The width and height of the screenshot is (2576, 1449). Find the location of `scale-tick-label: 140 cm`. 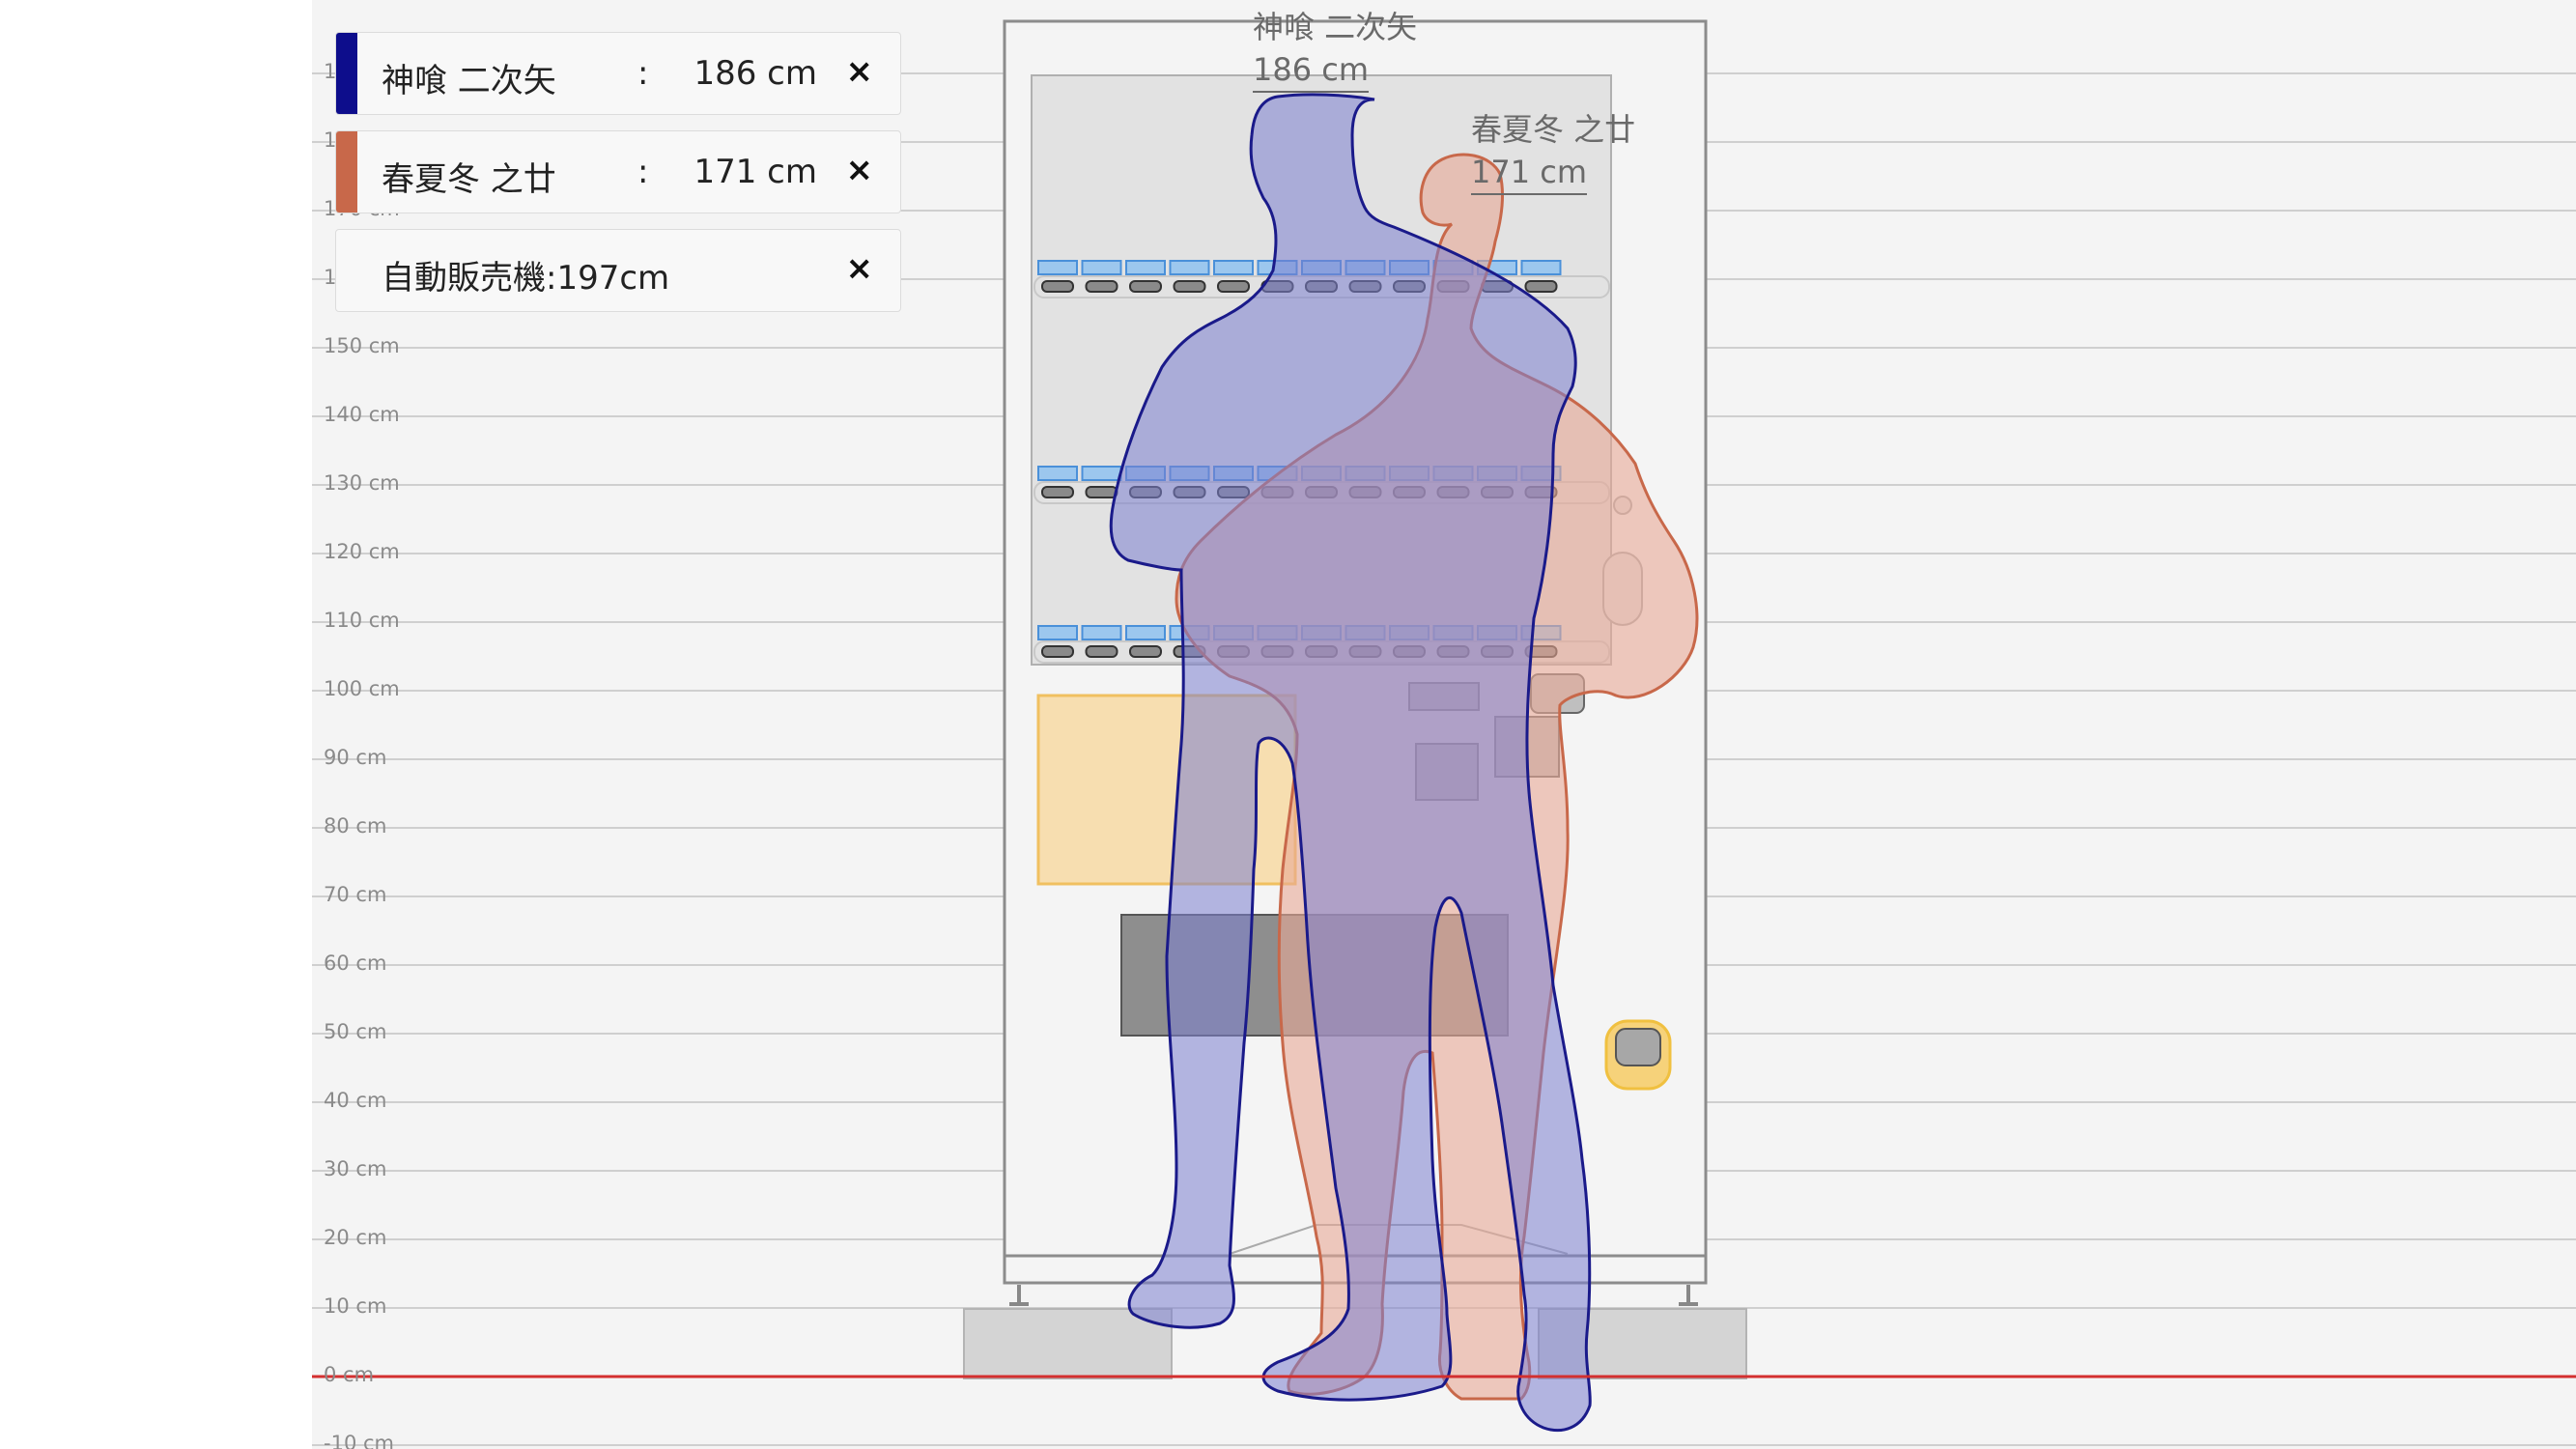

scale-tick-label: 140 cm is located at coordinates (362, 414).